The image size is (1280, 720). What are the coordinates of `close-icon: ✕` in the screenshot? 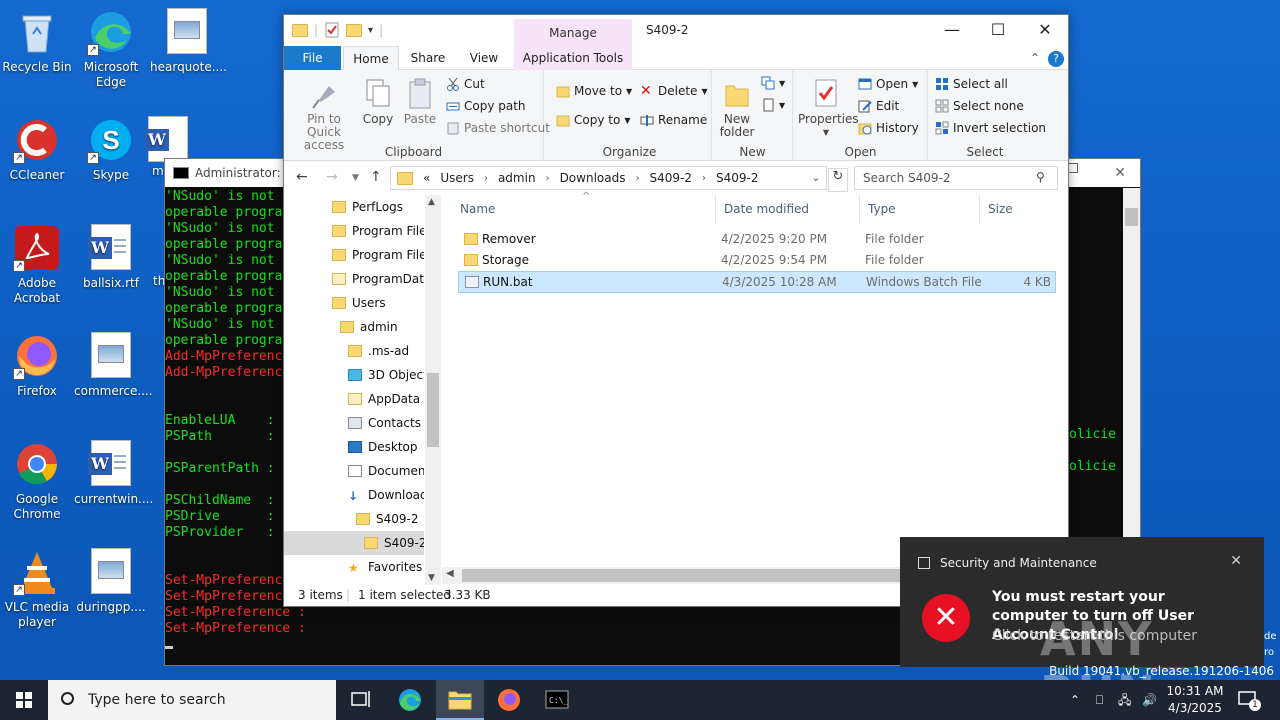 It's located at (1236, 561).